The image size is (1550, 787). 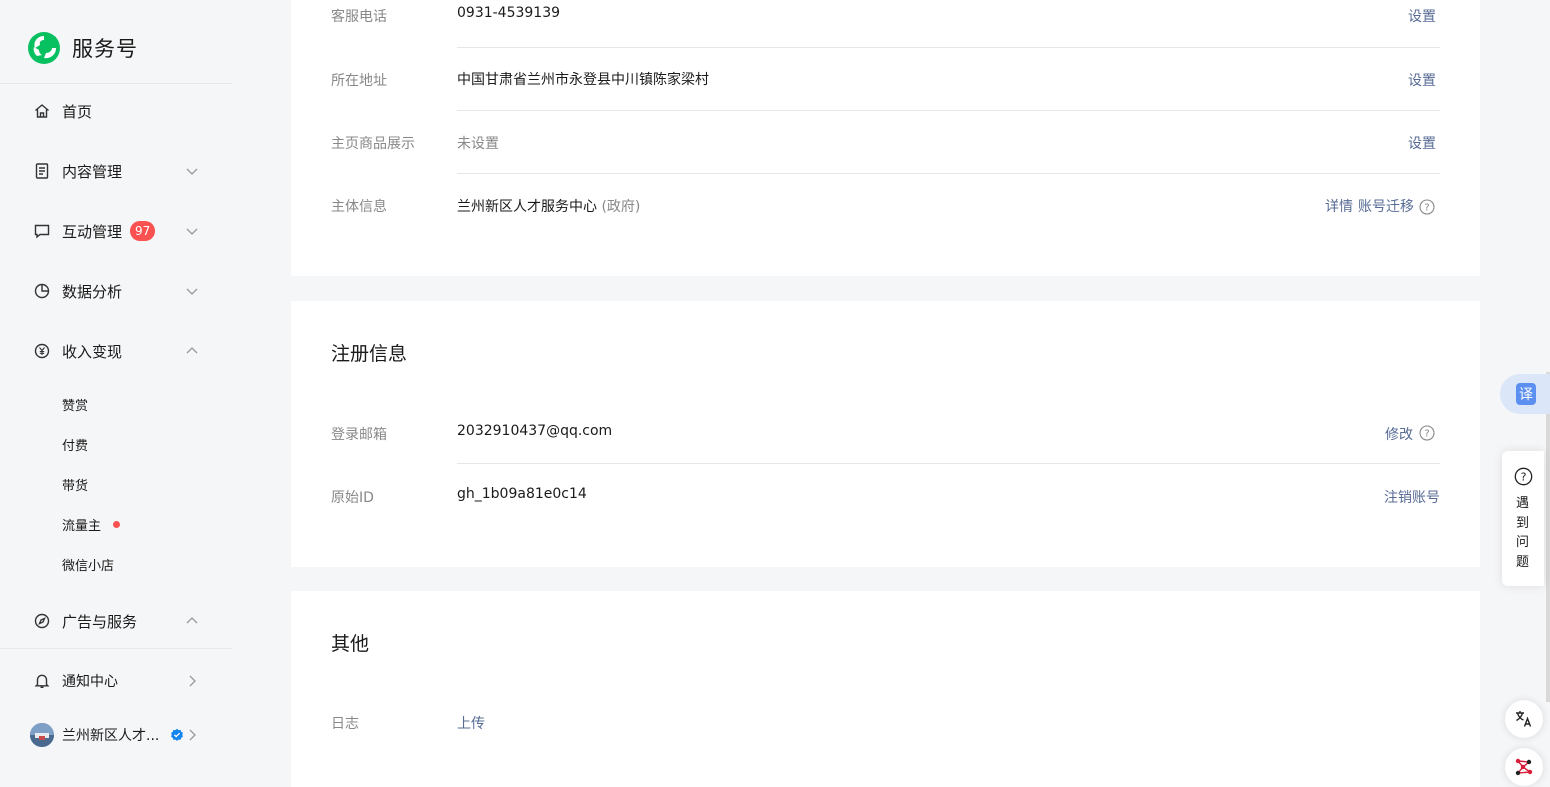 I want to click on translate-tool-button, so click(x=1524, y=719).